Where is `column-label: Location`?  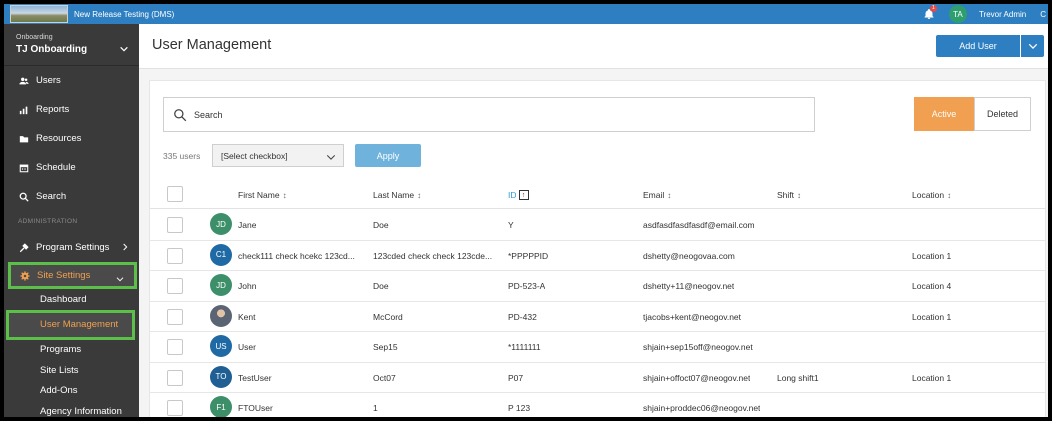 column-label: Location is located at coordinates (928, 195).